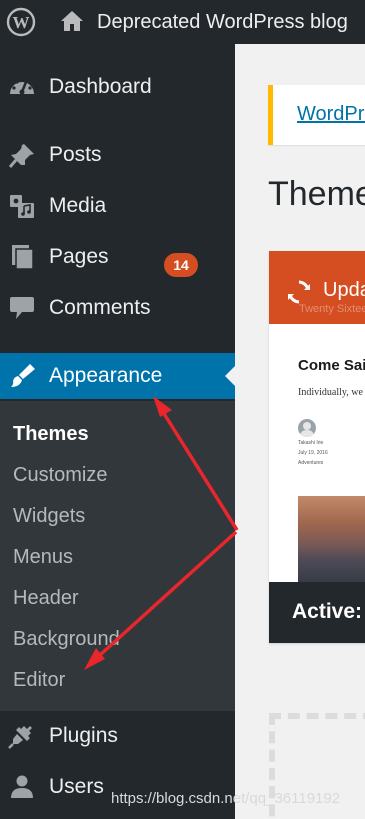 The height and width of the screenshot is (819, 365). I want to click on submenu-item-customize: Customize, so click(60, 475).